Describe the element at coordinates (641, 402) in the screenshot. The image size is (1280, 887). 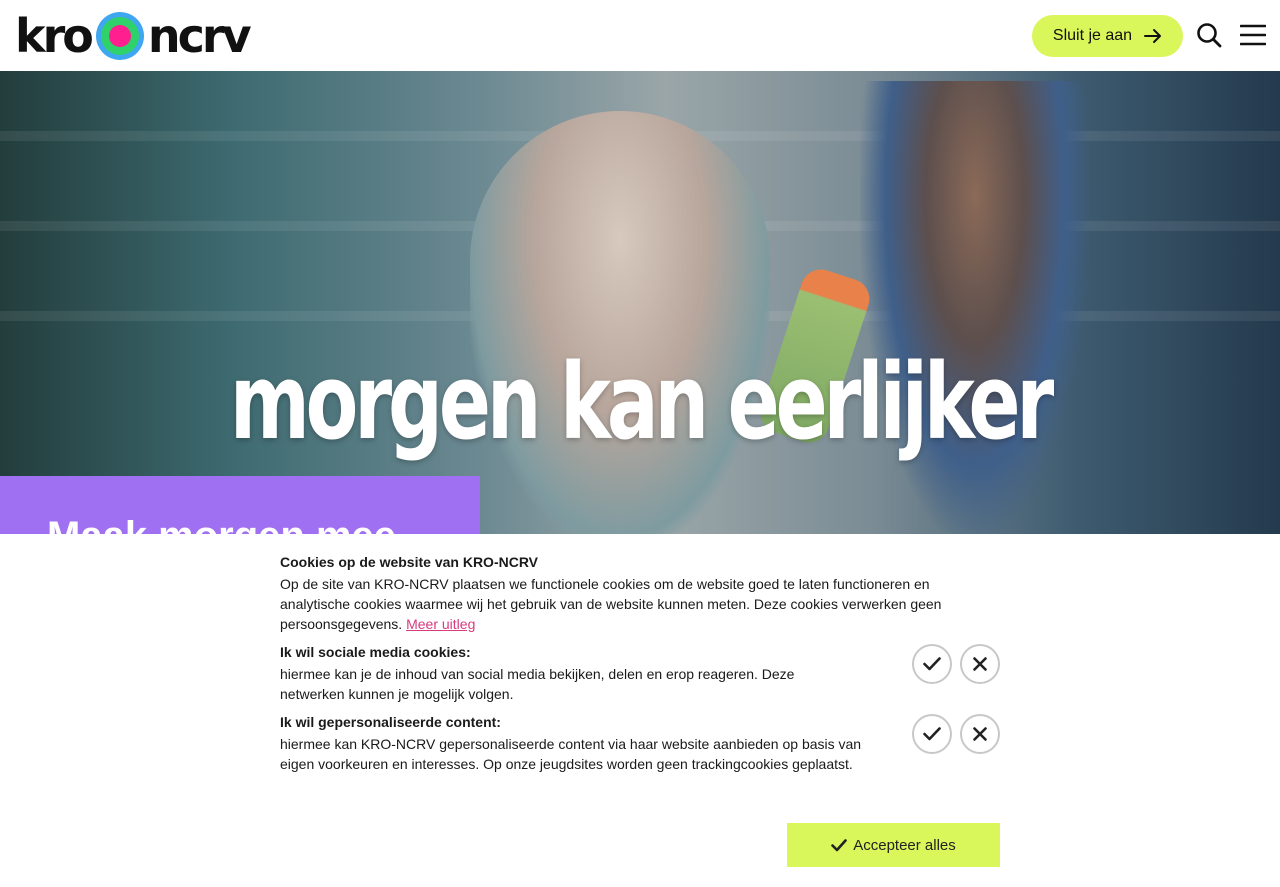
I see `hero-overlay-text: morgen kan eerlijker` at that location.